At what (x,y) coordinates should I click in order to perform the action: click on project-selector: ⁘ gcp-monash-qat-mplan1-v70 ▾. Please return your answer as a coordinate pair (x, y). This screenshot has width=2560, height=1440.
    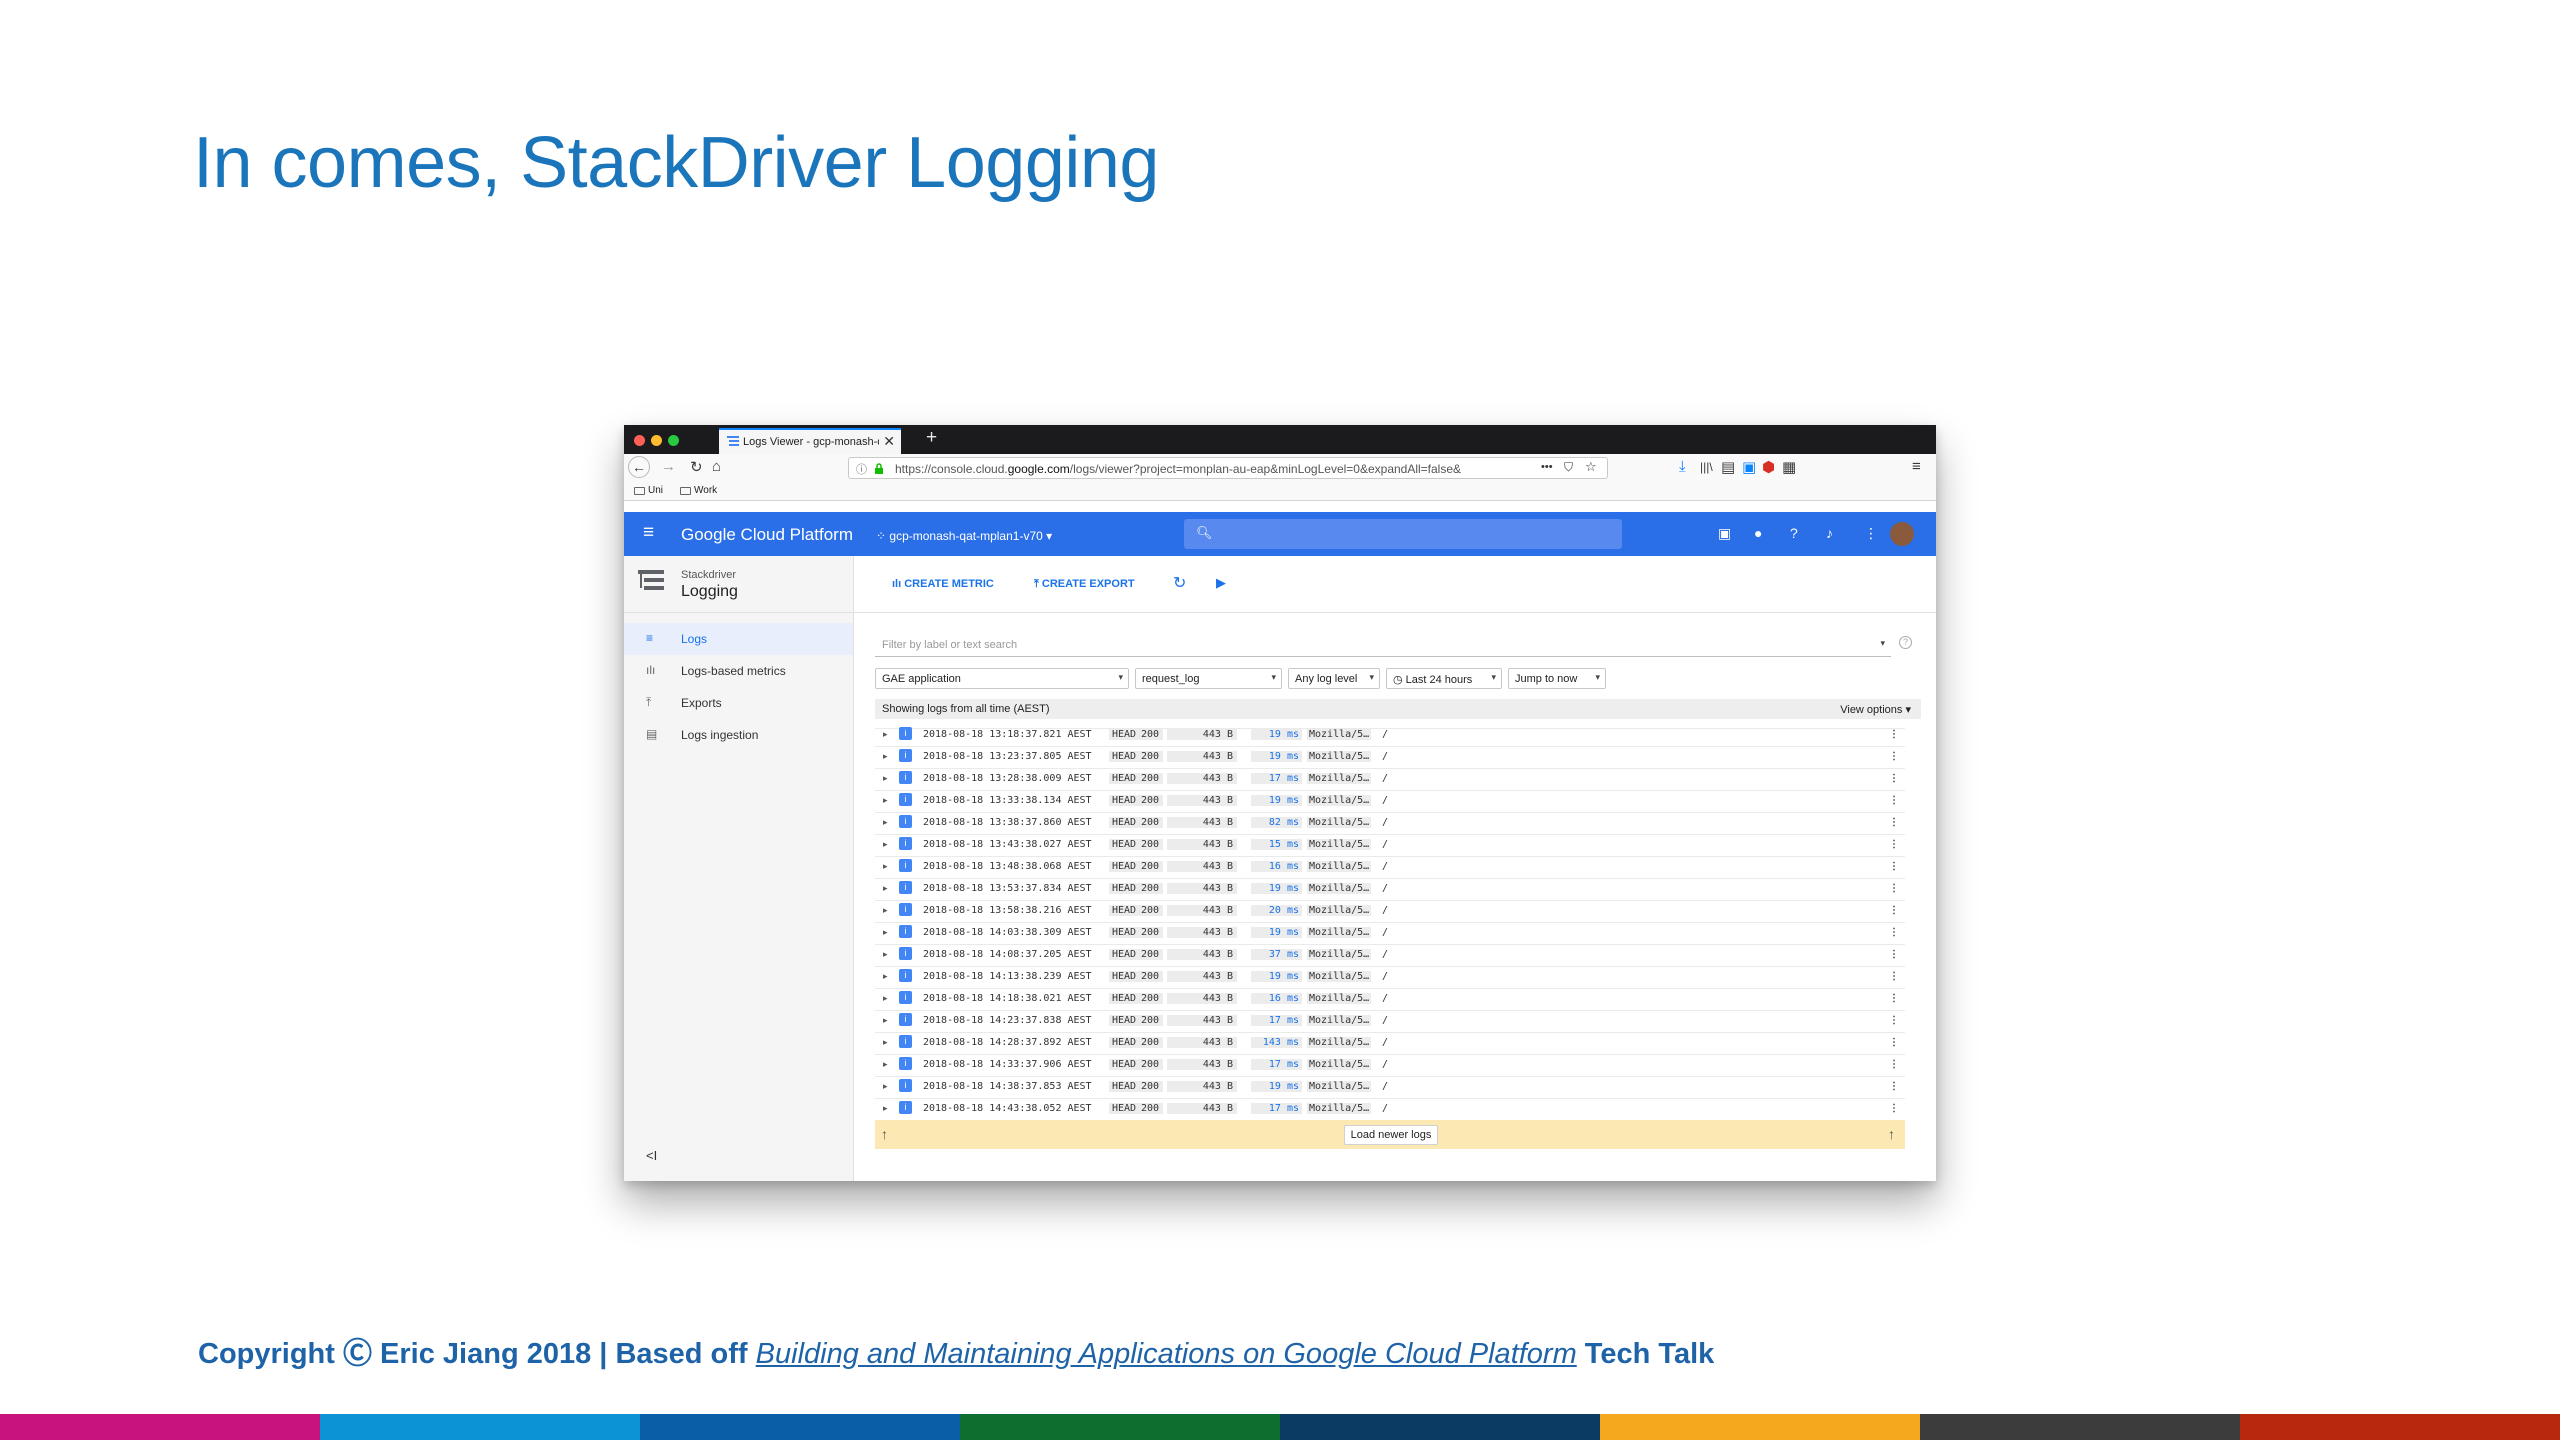
    Looking at the image, I should click on (964, 536).